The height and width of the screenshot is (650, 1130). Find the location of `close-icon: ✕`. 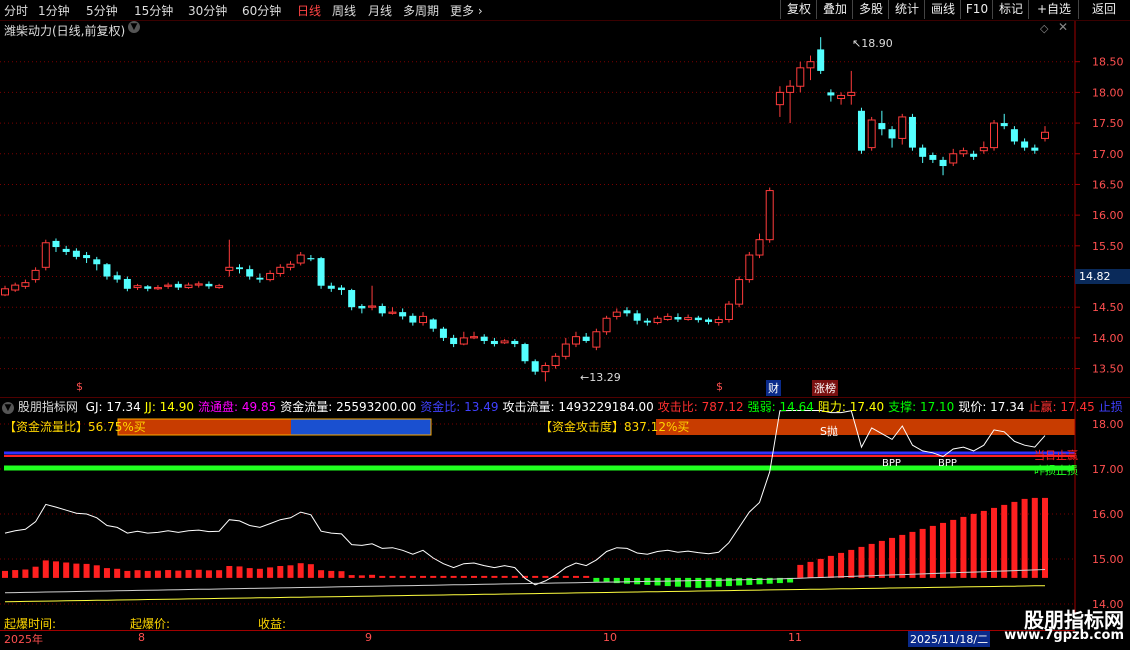

close-icon: ✕ is located at coordinates (1063, 27).